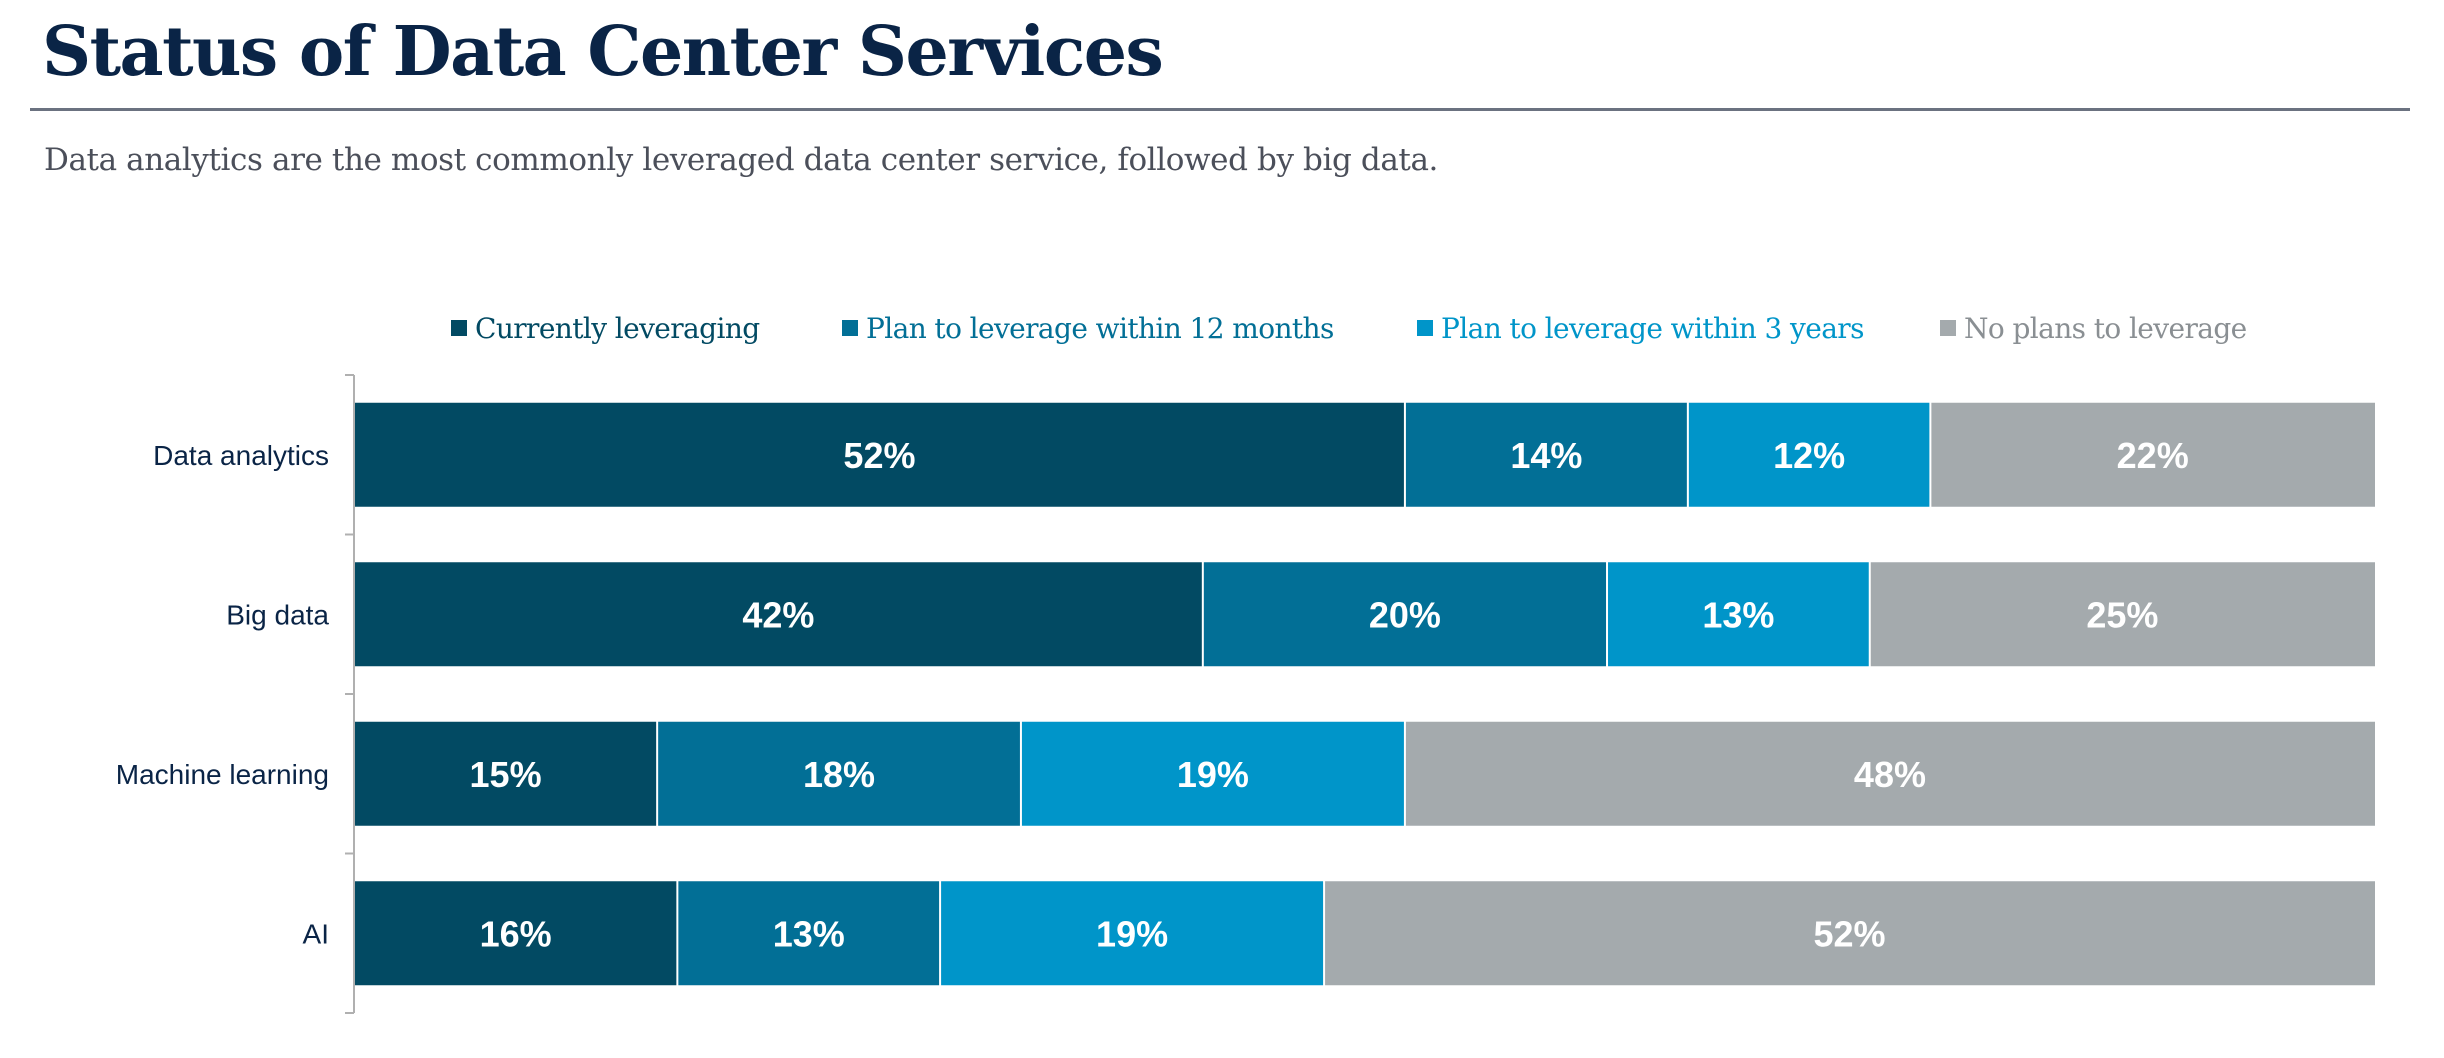  I want to click on data-label: 25%, so click(2122, 614).